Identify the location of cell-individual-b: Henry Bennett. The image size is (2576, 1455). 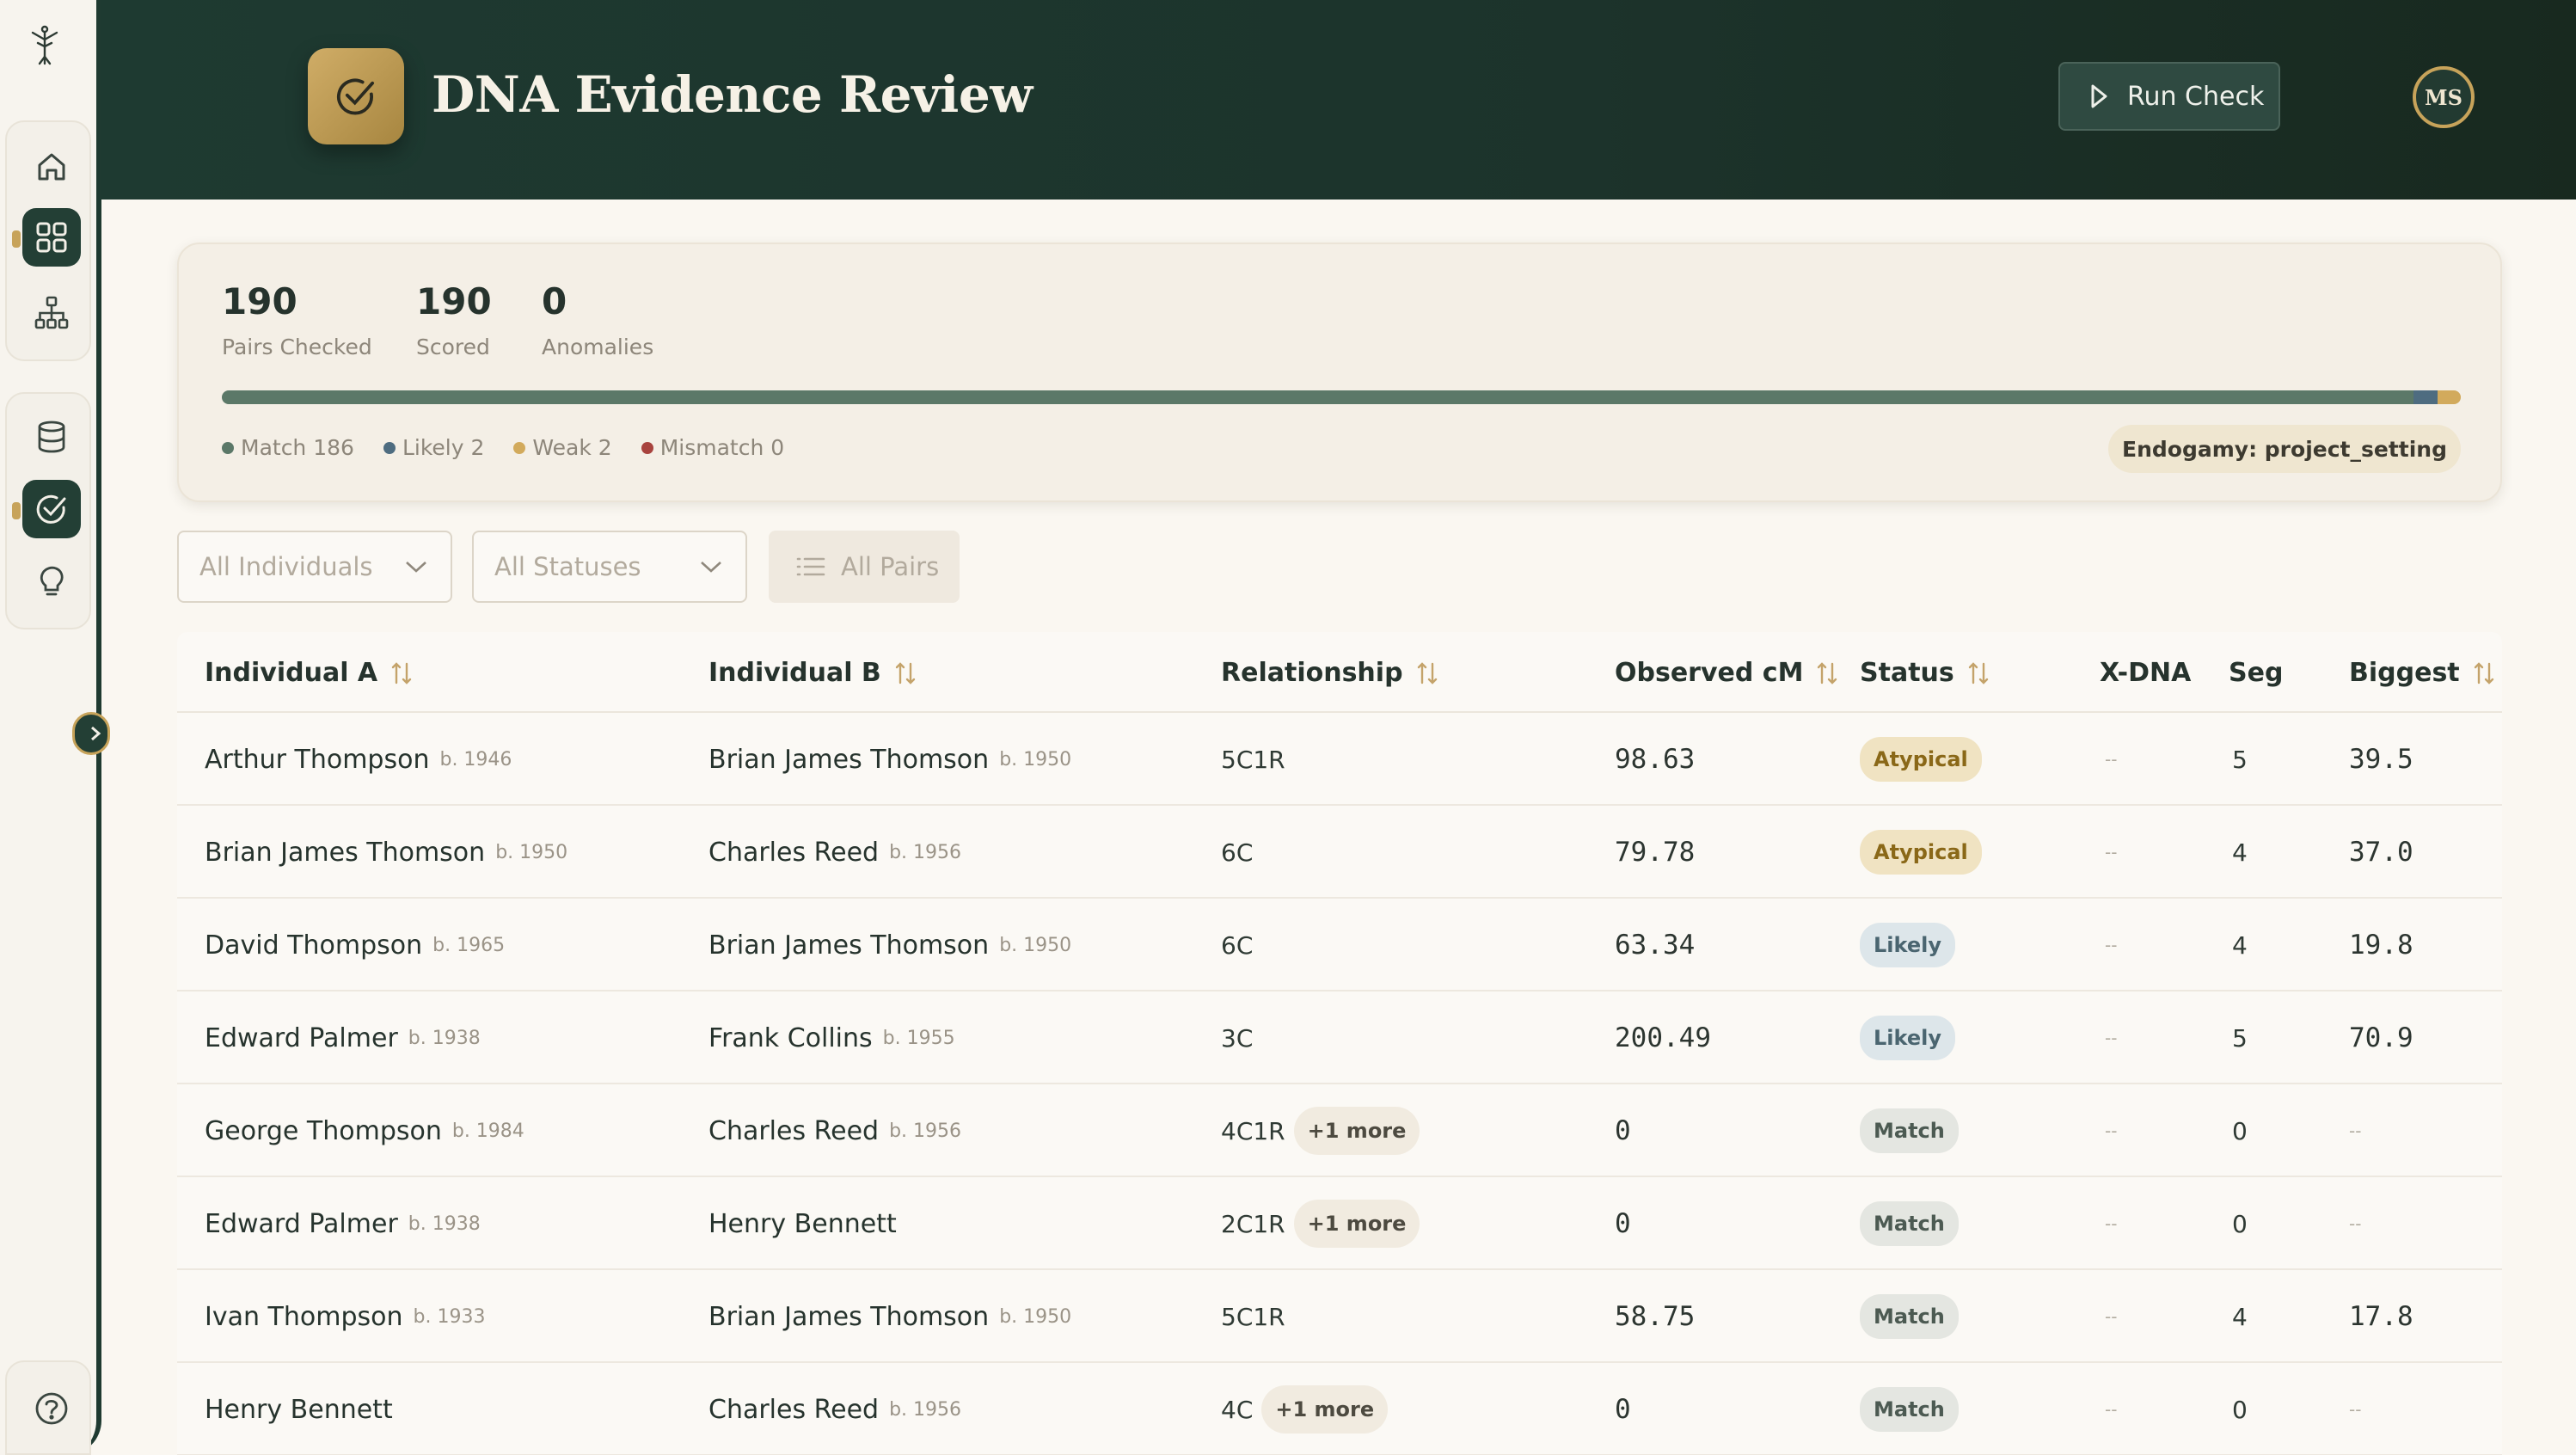
(802, 1223).